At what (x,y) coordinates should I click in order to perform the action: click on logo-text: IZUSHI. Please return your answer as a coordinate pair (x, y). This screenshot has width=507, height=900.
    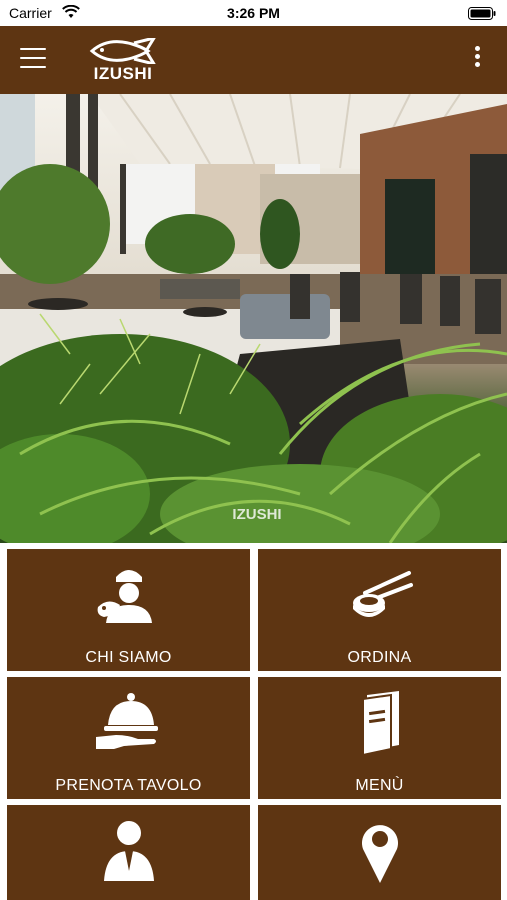
    Looking at the image, I should click on (123, 73).